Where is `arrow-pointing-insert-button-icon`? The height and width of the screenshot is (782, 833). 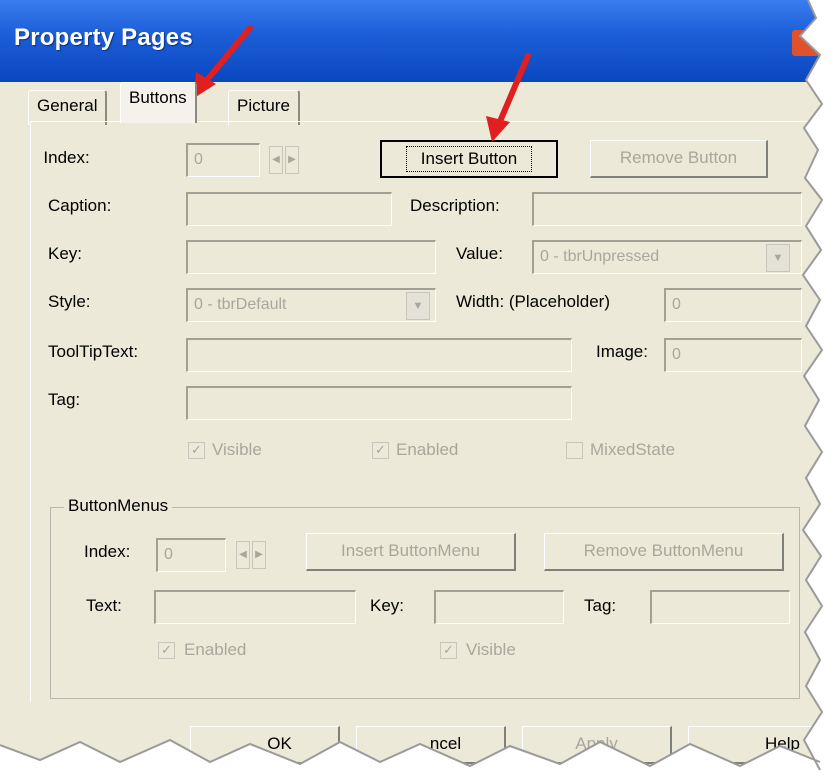 arrow-pointing-insert-button-icon is located at coordinates (508, 97).